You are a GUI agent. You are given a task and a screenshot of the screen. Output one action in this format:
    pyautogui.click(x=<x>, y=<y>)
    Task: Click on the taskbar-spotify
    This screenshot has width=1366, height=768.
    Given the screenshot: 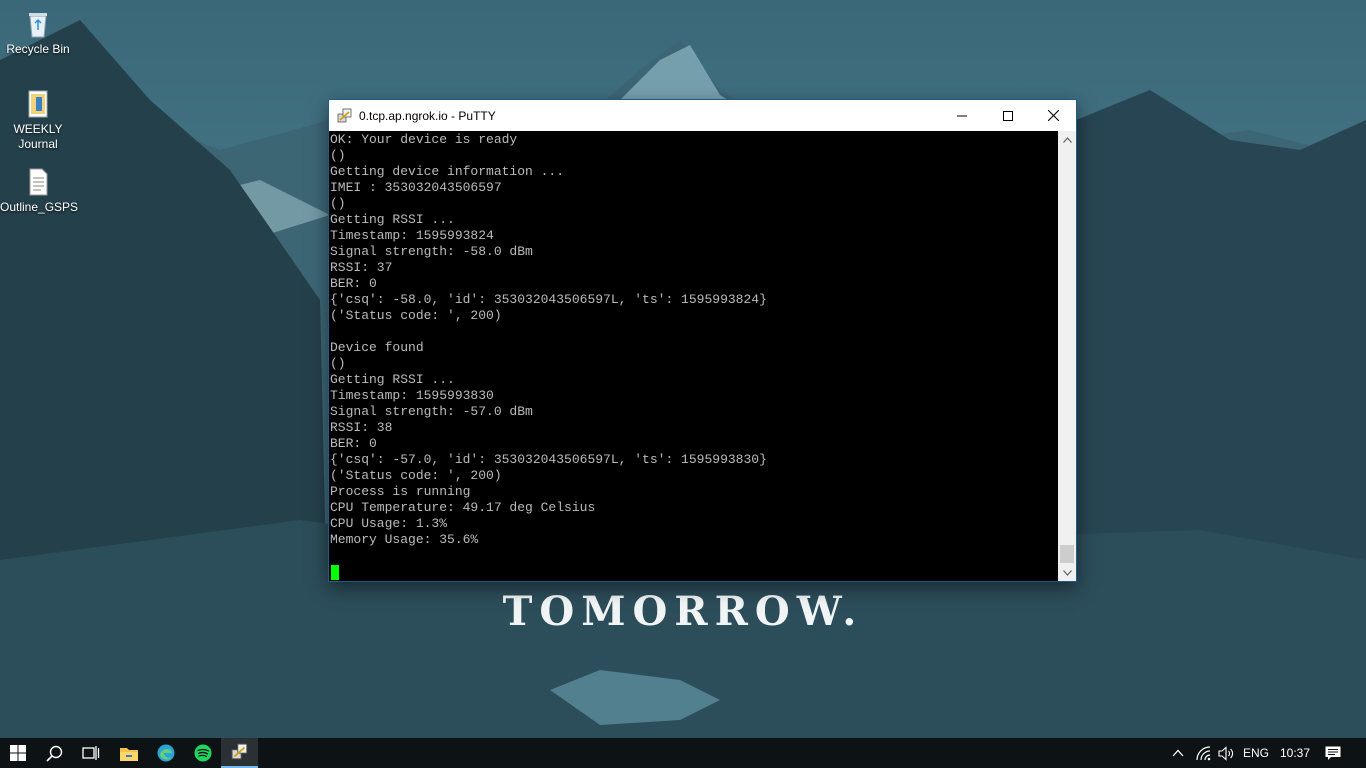 What is the action you would take?
    pyautogui.click(x=202, y=753)
    